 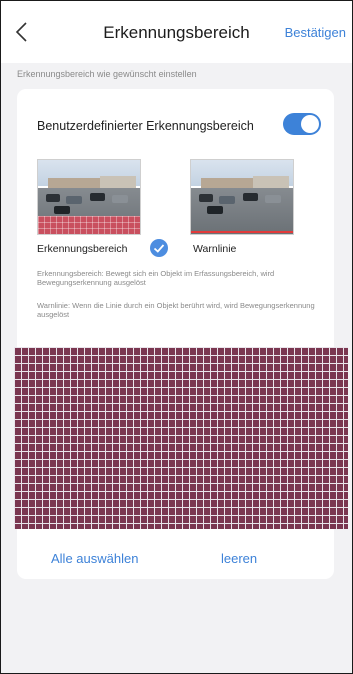 I want to click on mode-label-warning-line: Warnlinie, so click(x=214, y=249).